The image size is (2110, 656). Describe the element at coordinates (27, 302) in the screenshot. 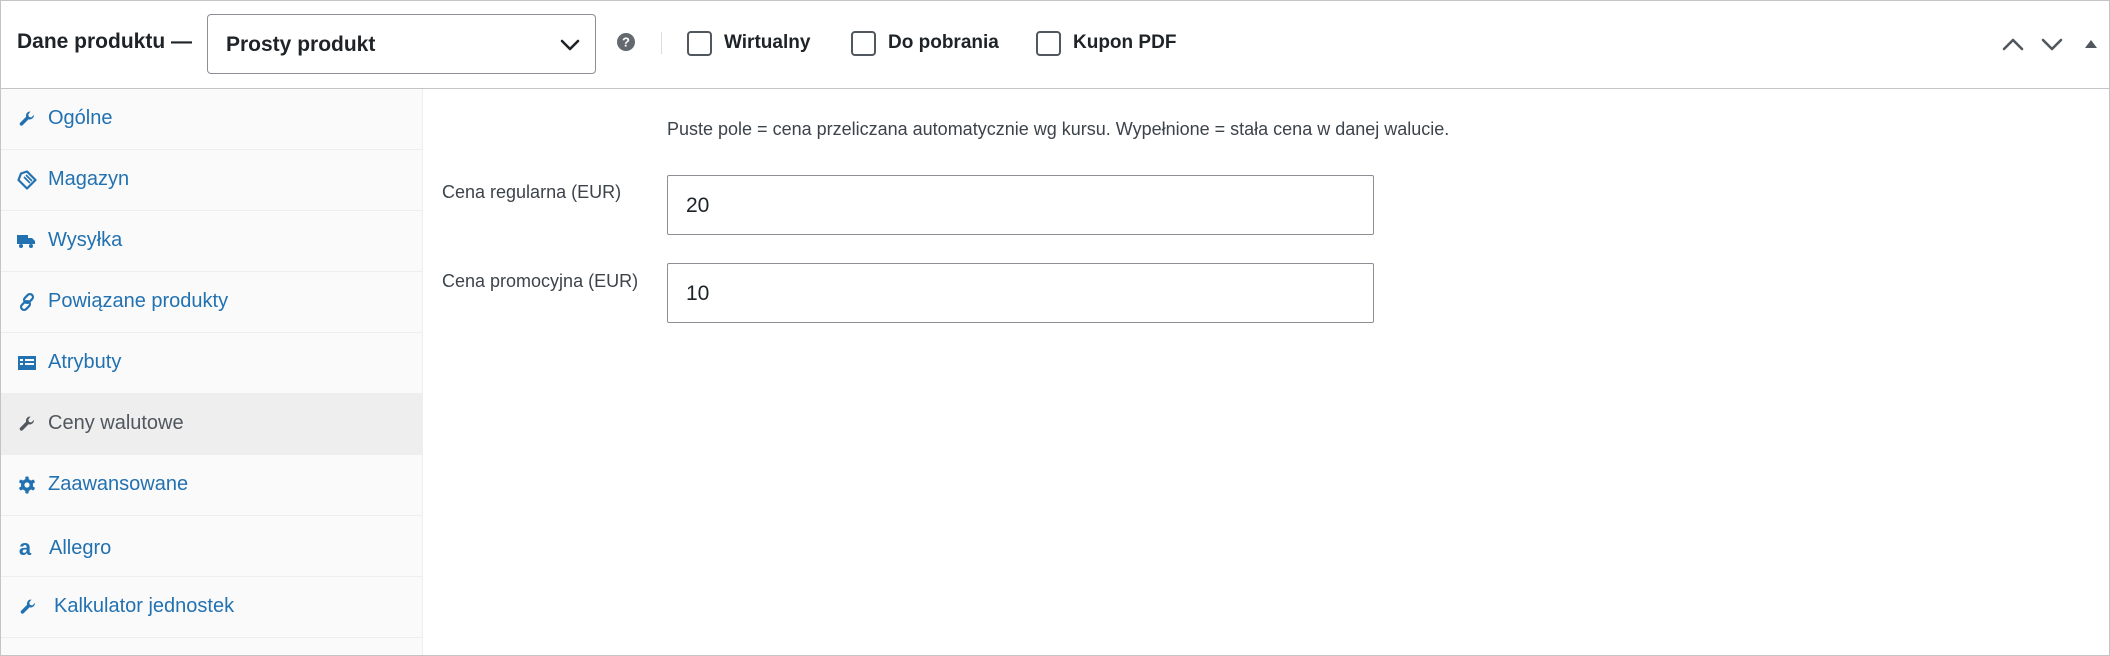

I see `link-icon` at that location.